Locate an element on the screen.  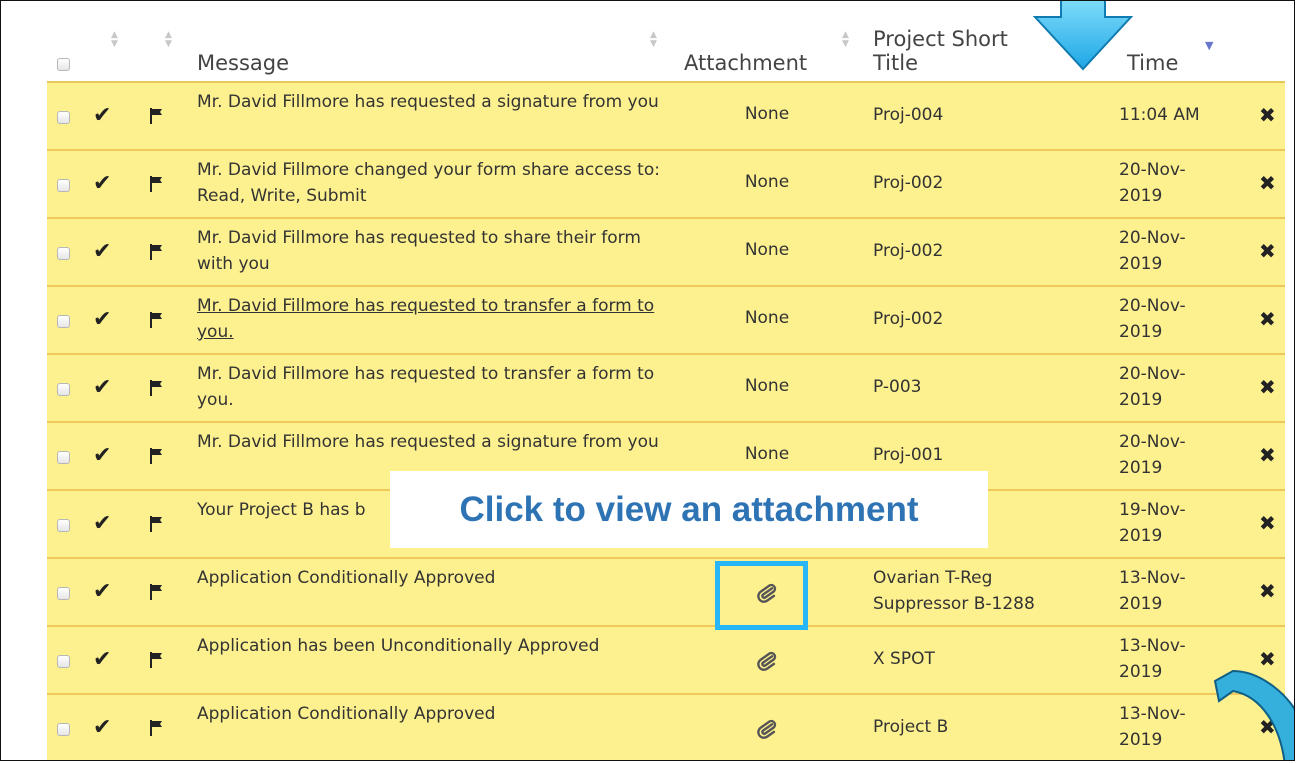
sort-message-icon: ▲ ▼ is located at coordinates (653, 40).